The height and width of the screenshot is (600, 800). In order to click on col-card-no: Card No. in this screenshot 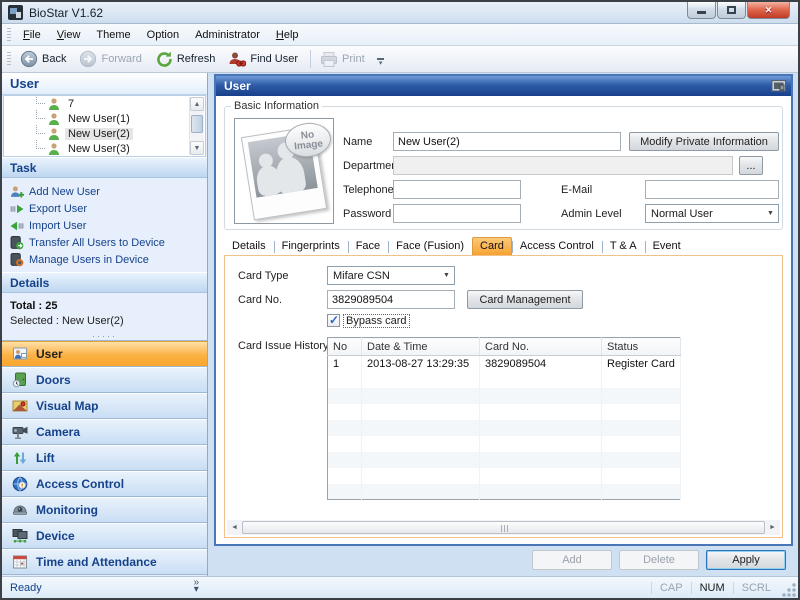, I will do `click(540, 346)`.